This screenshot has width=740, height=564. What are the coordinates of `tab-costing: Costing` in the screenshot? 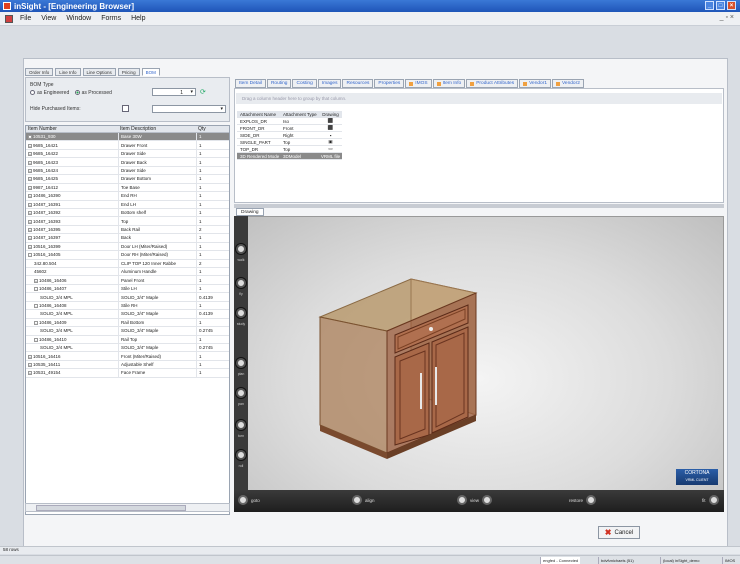 It's located at (304, 83).